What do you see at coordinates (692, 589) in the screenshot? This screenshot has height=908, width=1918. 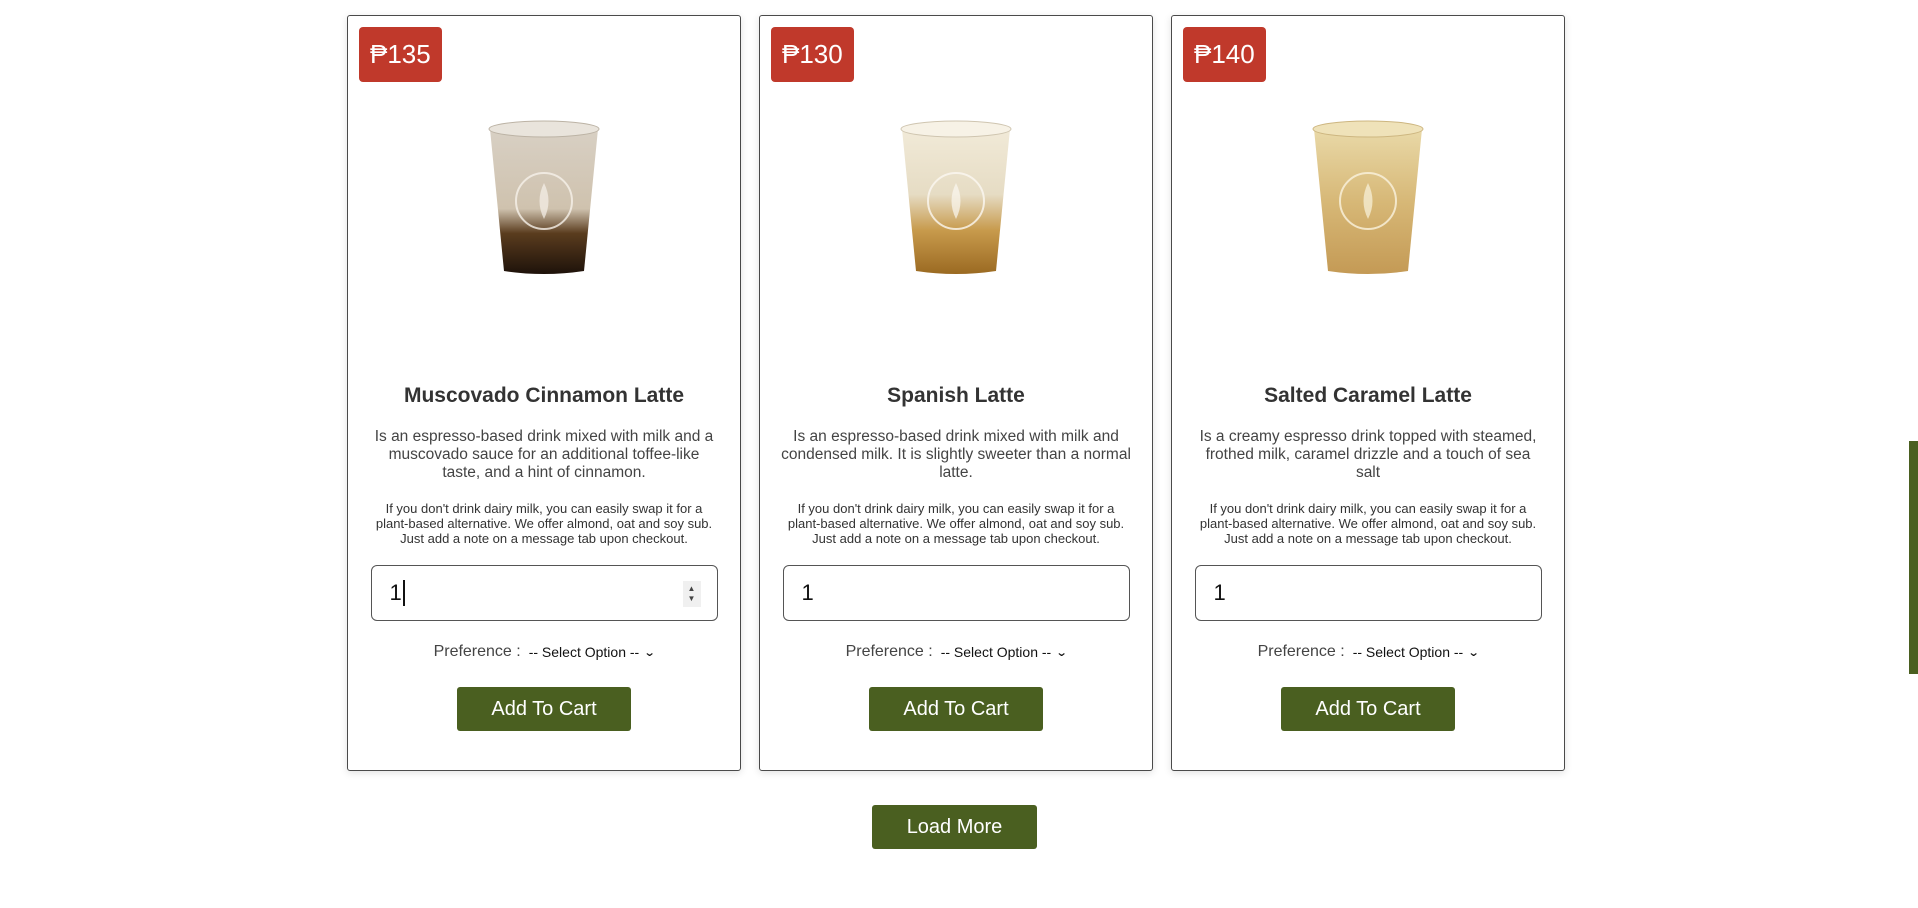 I see `stepper-up-icon: ▲` at bounding box center [692, 589].